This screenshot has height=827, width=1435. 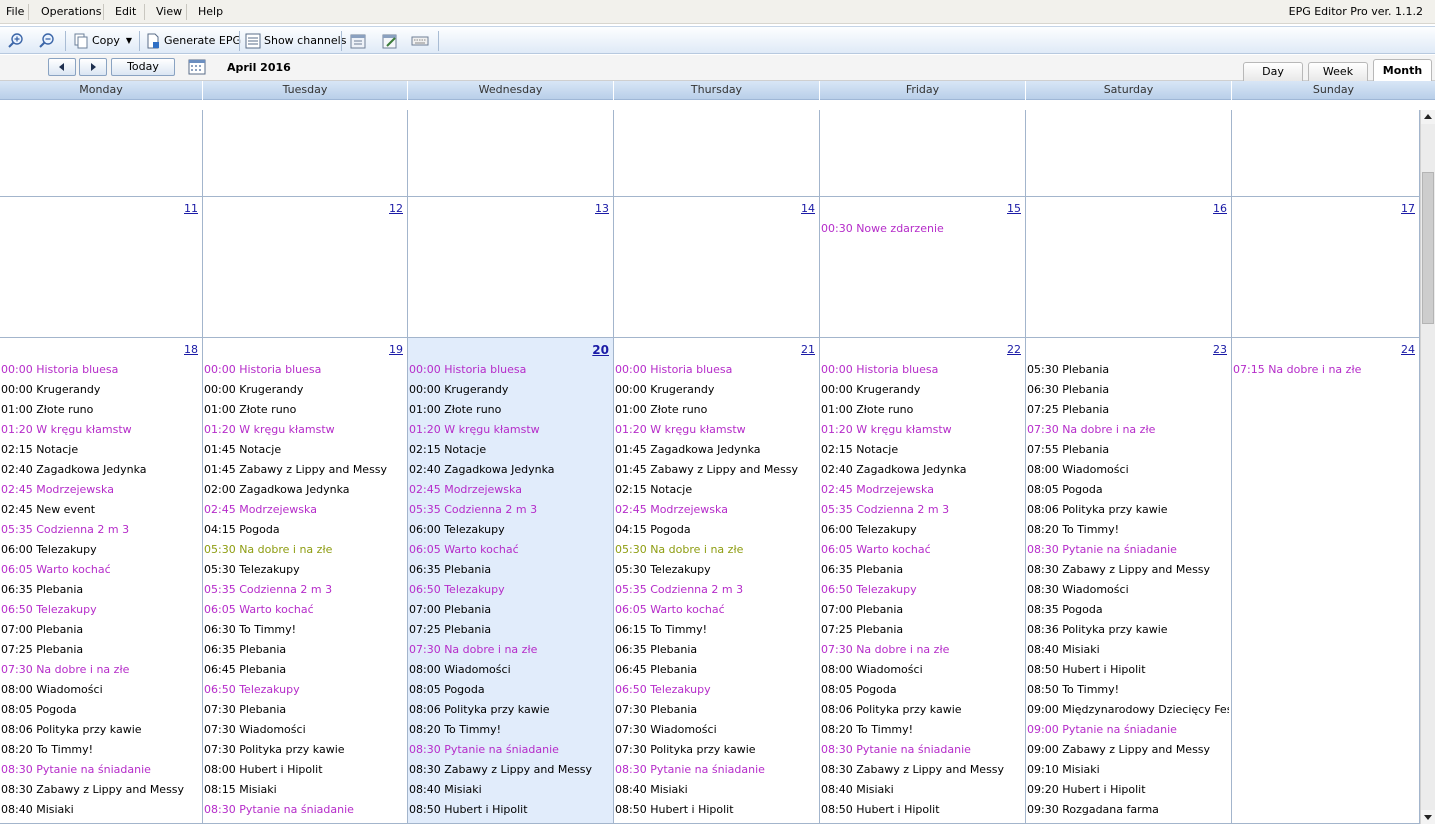 What do you see at coordinates (390, 41) in the screenshot?
I see `edit-schedule-icon` at bounding box center [390, 41].